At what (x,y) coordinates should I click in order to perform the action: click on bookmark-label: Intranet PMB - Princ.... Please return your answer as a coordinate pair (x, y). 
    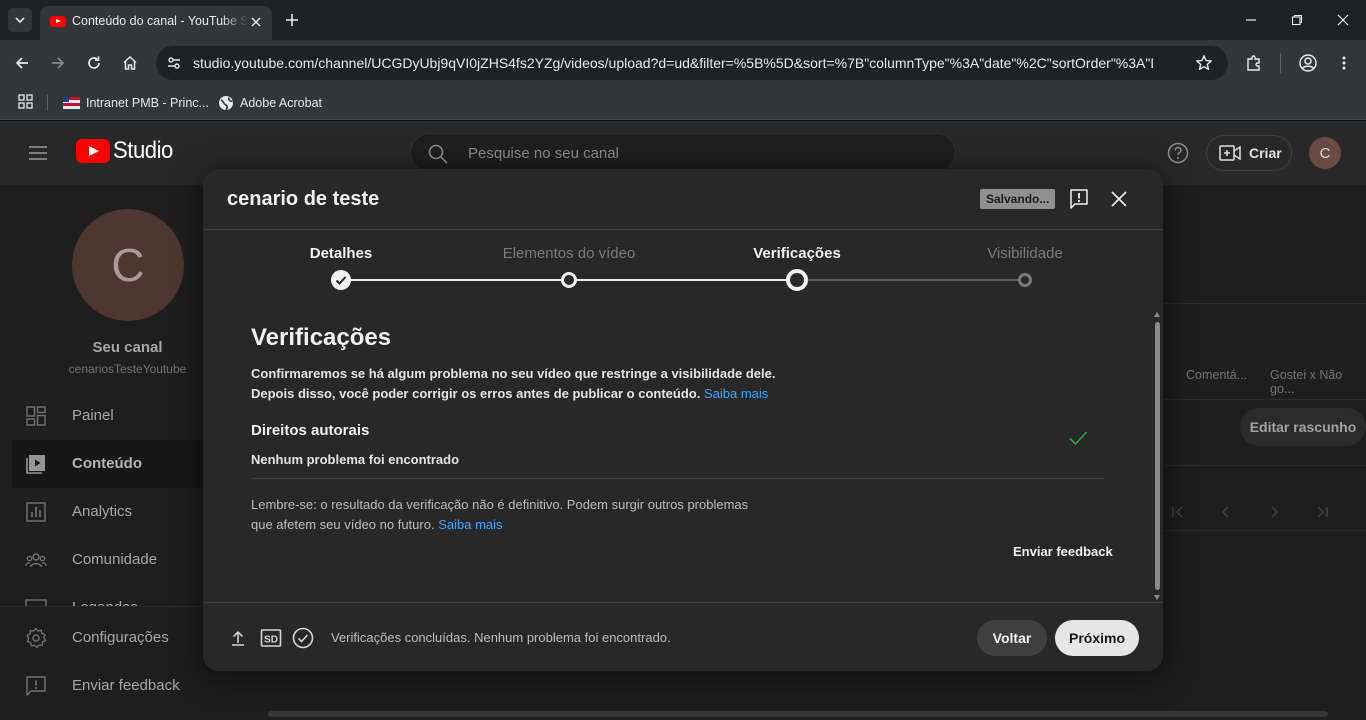
    Looking at the image, I should click on (147, 103).